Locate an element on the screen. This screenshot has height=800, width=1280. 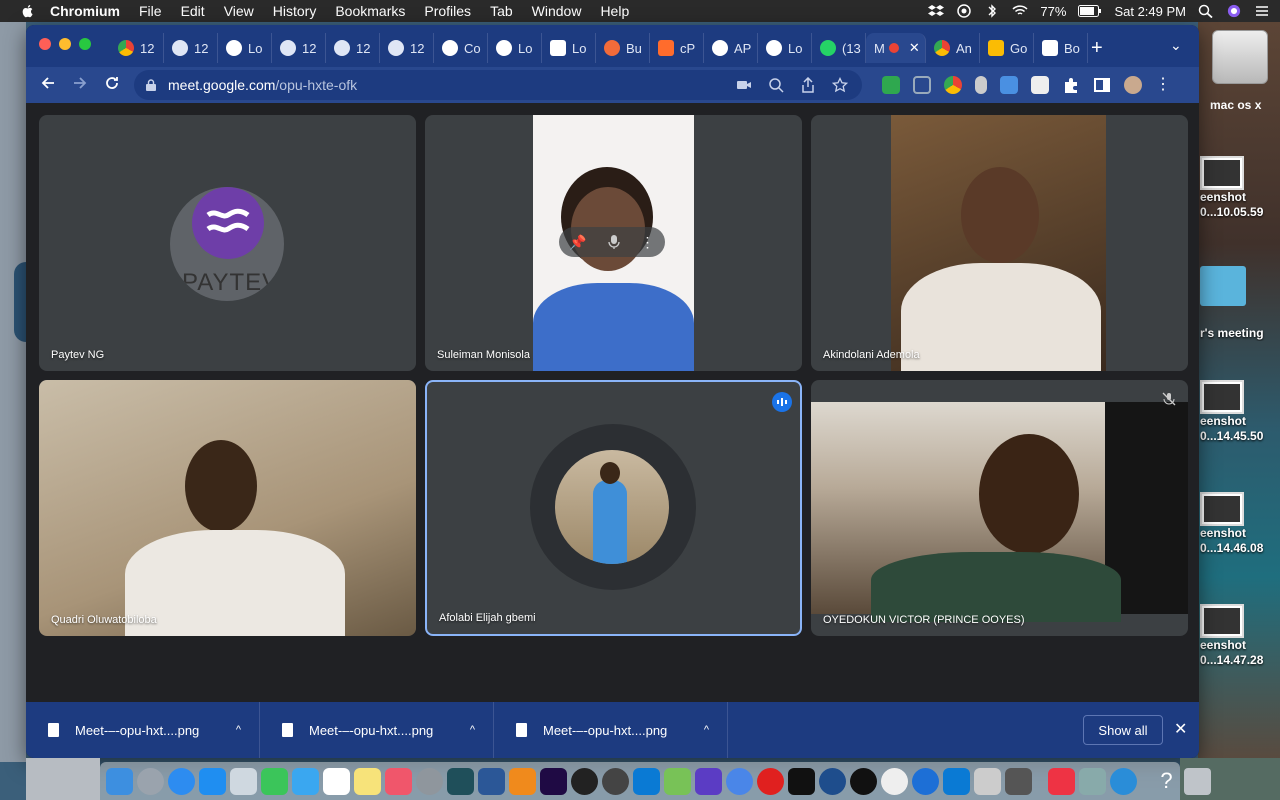
tab-search-chevron-icon: ⌄ is located at coordinates (1176, 45).